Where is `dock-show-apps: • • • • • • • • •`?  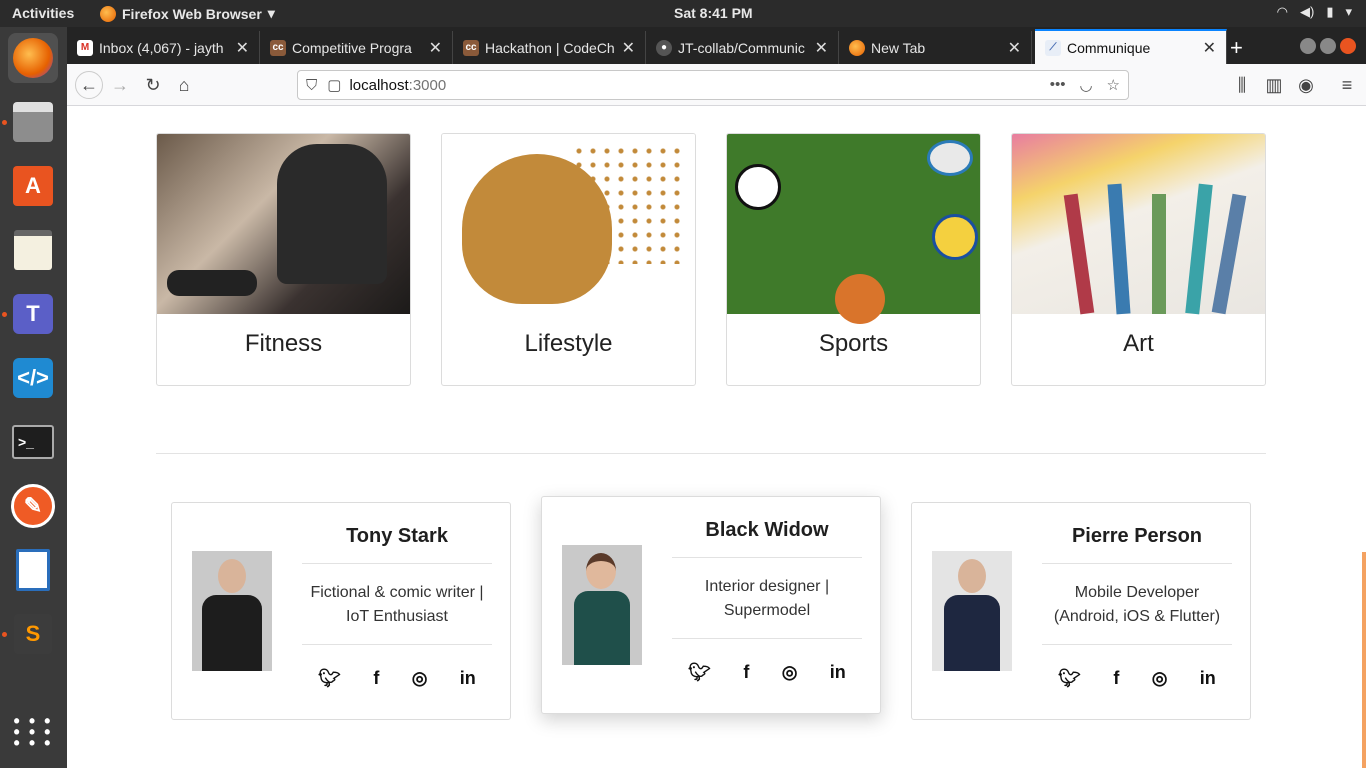 dock-show-apps: • • • • • • • • • is located at coordinates (33, 732).